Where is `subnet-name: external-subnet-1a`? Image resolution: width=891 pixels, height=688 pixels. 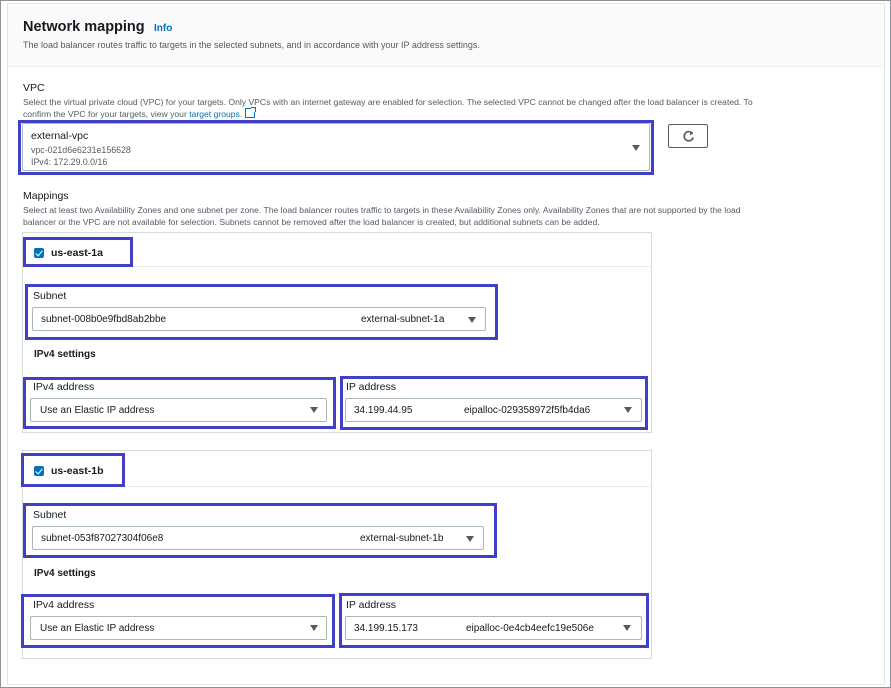
subnet-name: external-subnet-1a is located at coordinates (403, 319).